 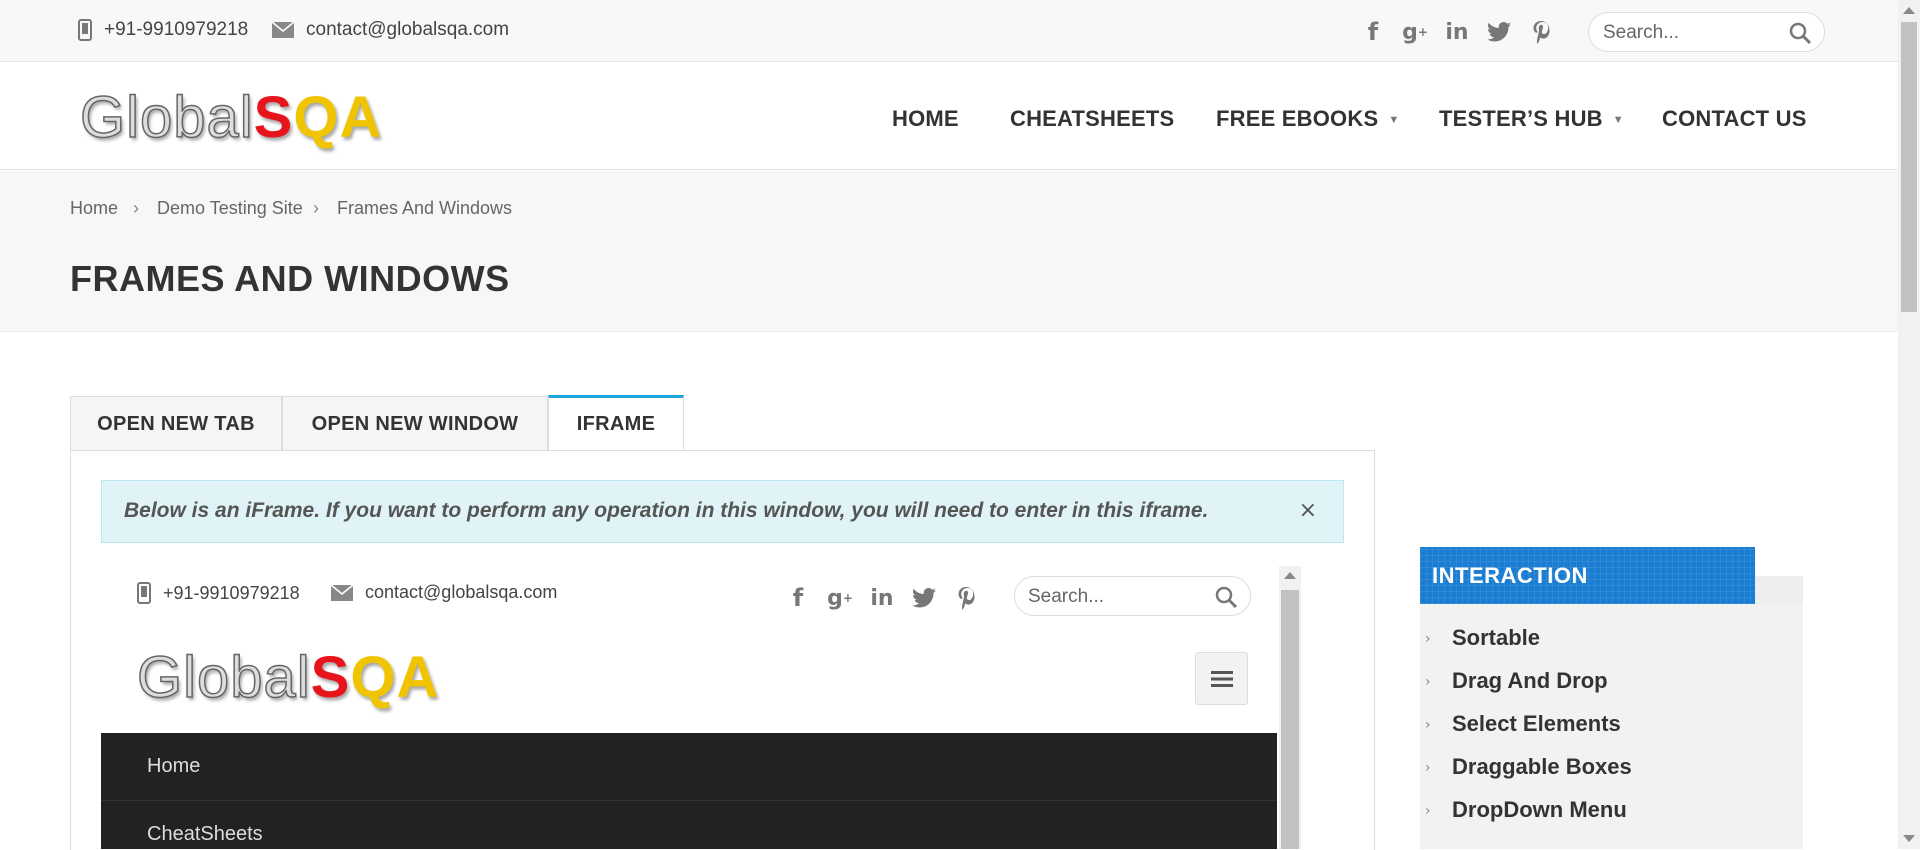 What do you see at coordinates (230, 208) in the screenshot?
I see `breadcrumb-demo-testing-site: Demo Testing Site` at bounding box center [230, 208].